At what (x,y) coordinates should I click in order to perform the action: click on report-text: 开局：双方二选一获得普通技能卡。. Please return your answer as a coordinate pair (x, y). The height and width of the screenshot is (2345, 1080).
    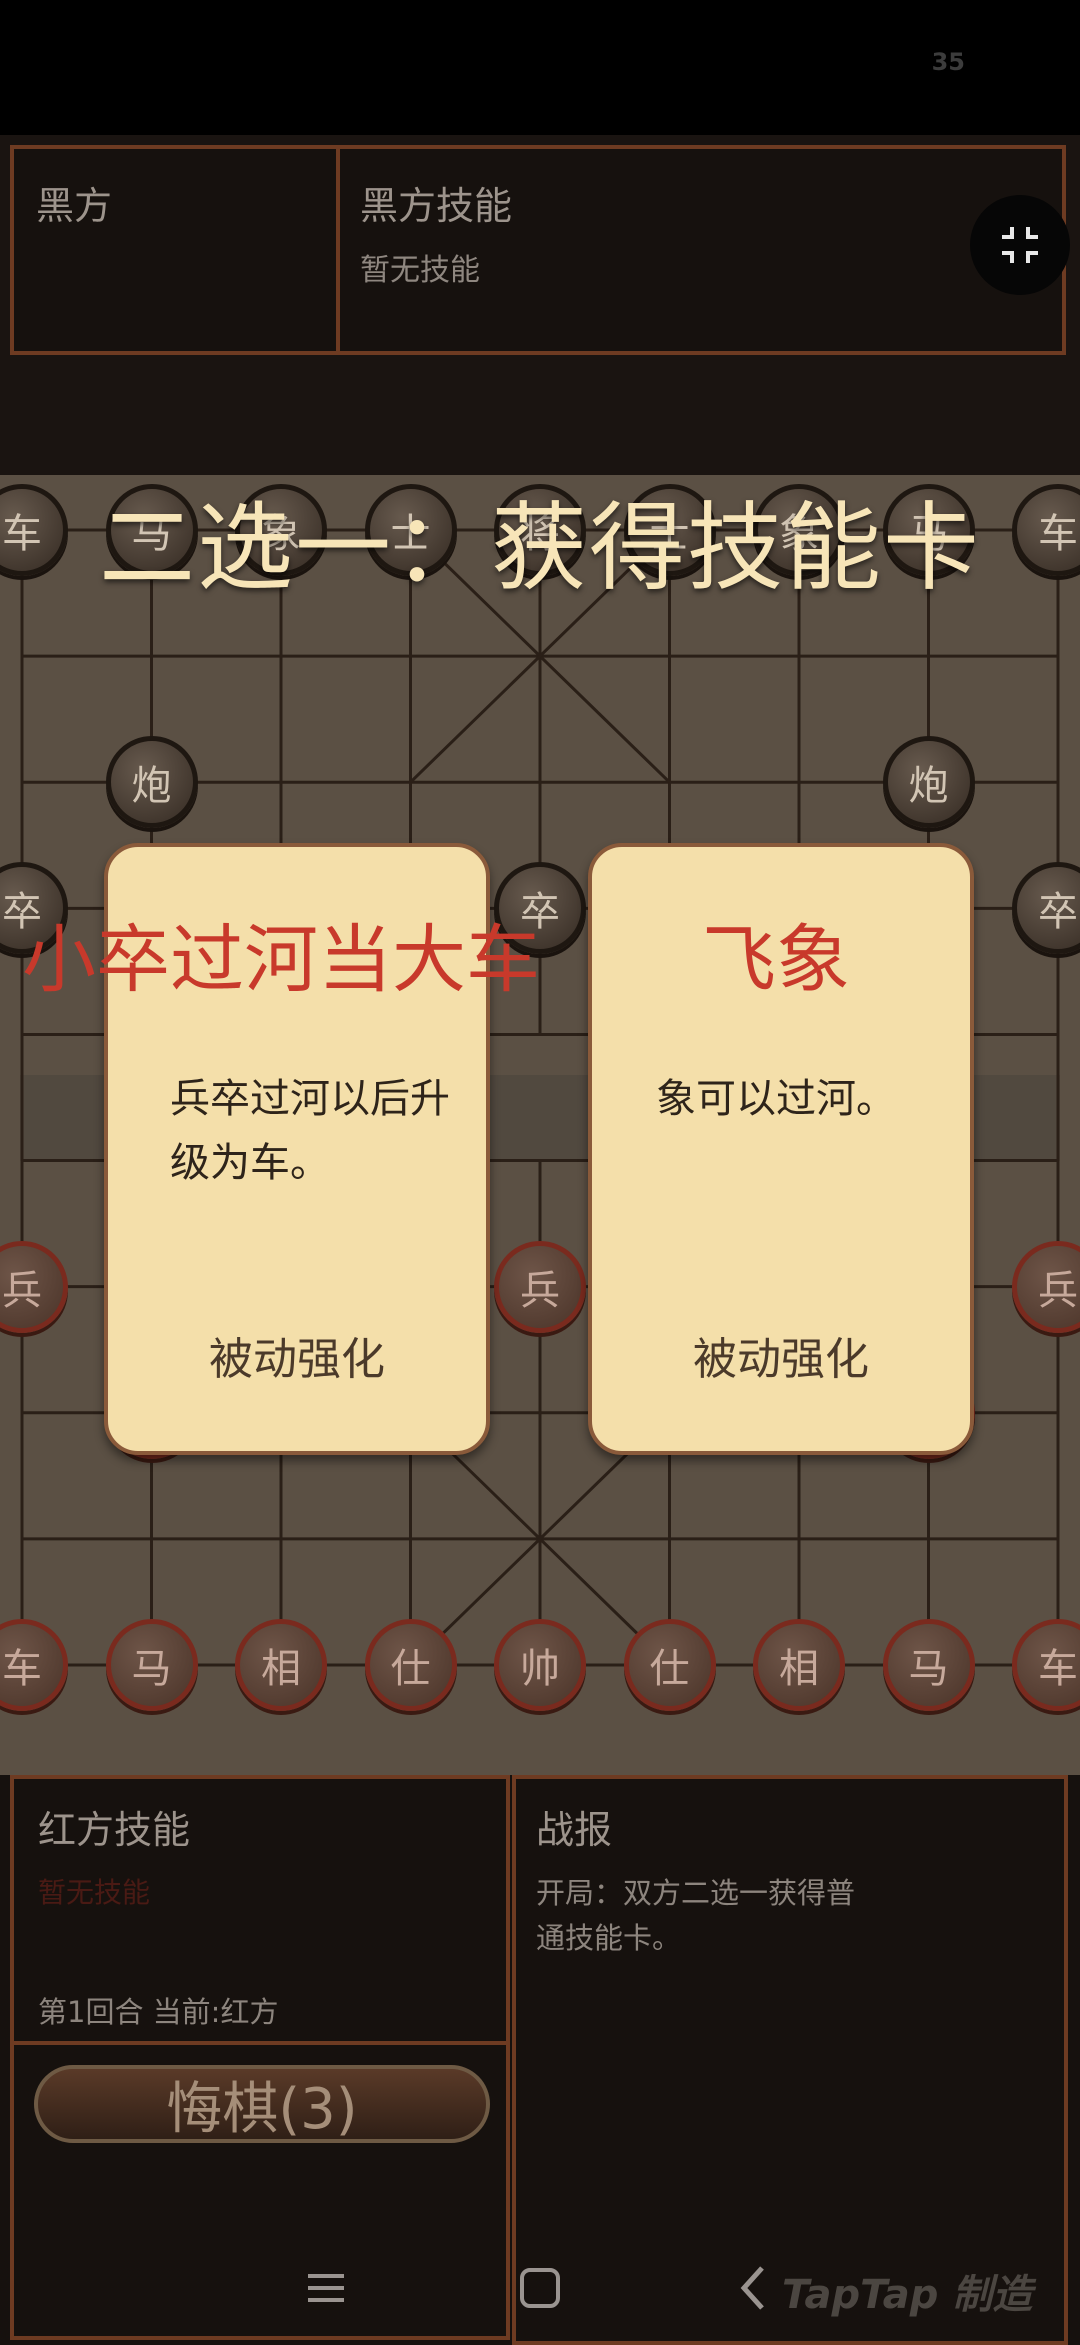
    Looking at the image, I should click on (696, 1915).